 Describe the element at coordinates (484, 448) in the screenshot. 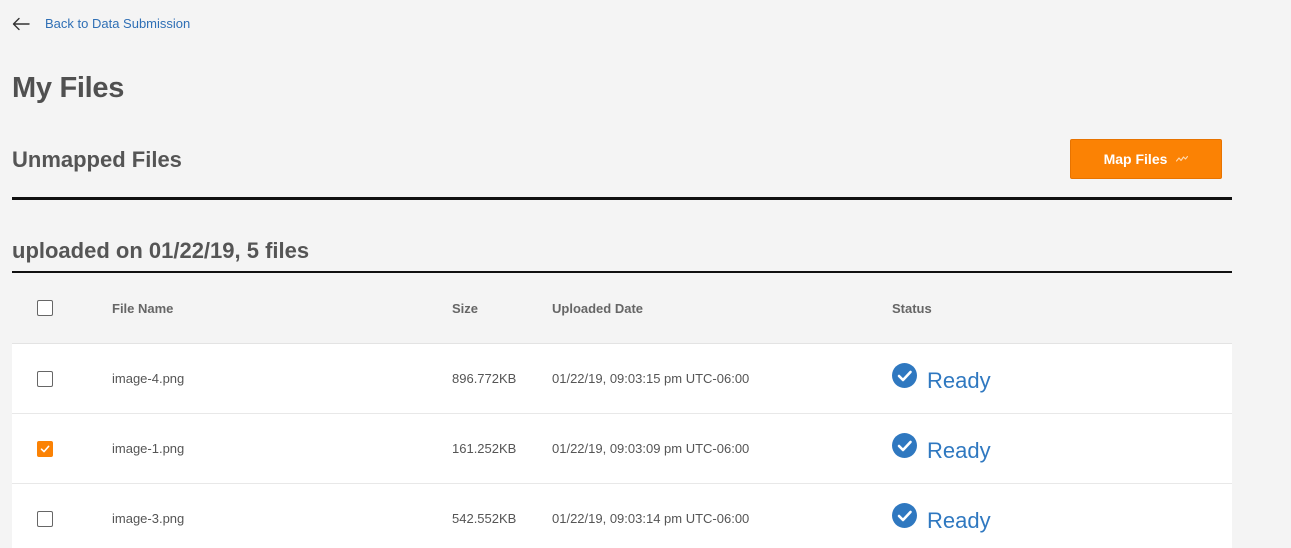

I see `file-size: 161.252KB` at that location.